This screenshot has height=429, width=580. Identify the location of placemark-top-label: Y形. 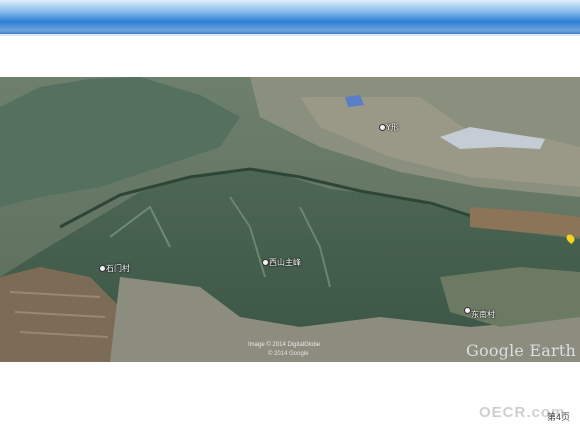
(392, 127).